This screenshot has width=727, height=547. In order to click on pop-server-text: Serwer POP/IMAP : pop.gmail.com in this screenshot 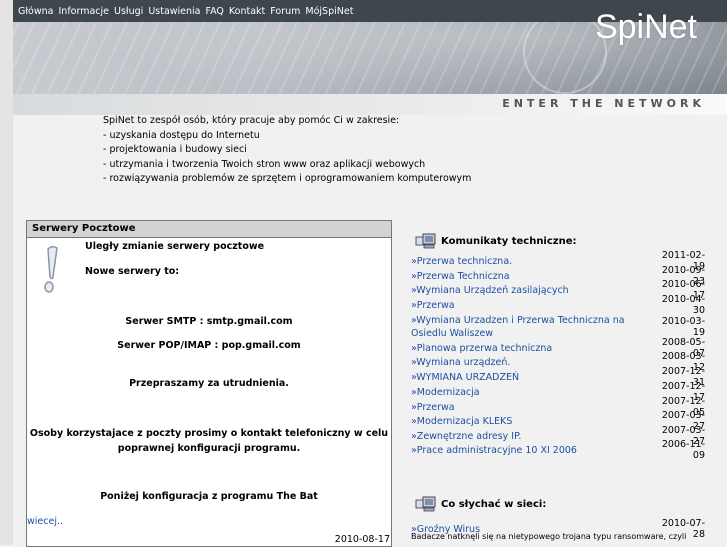, I will do `click(209, 345)`.